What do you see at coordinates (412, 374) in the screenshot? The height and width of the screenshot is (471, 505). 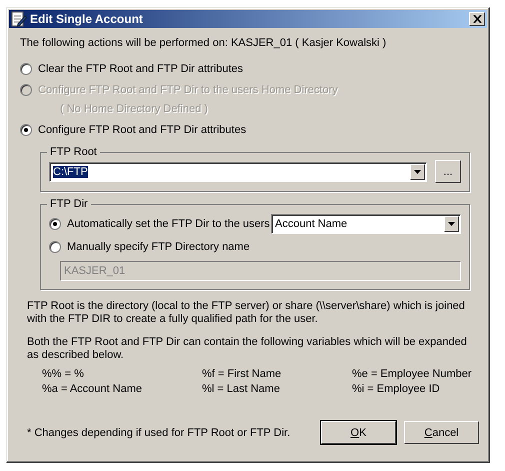 I see `variable-text: %e = Employee Number` at bounding box center [412, 374].